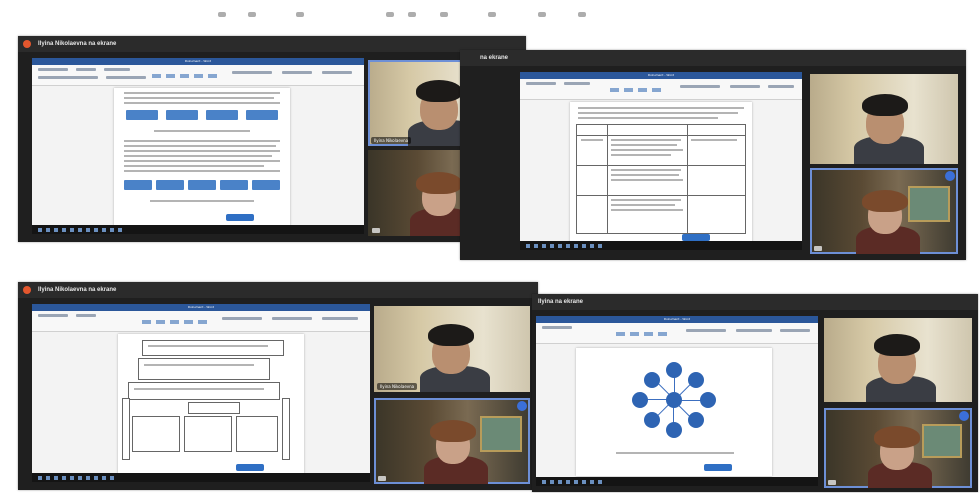  Describe the element at coordinates (494, 58) in the screenshot. I see `window-title: na ekrane` at that location.